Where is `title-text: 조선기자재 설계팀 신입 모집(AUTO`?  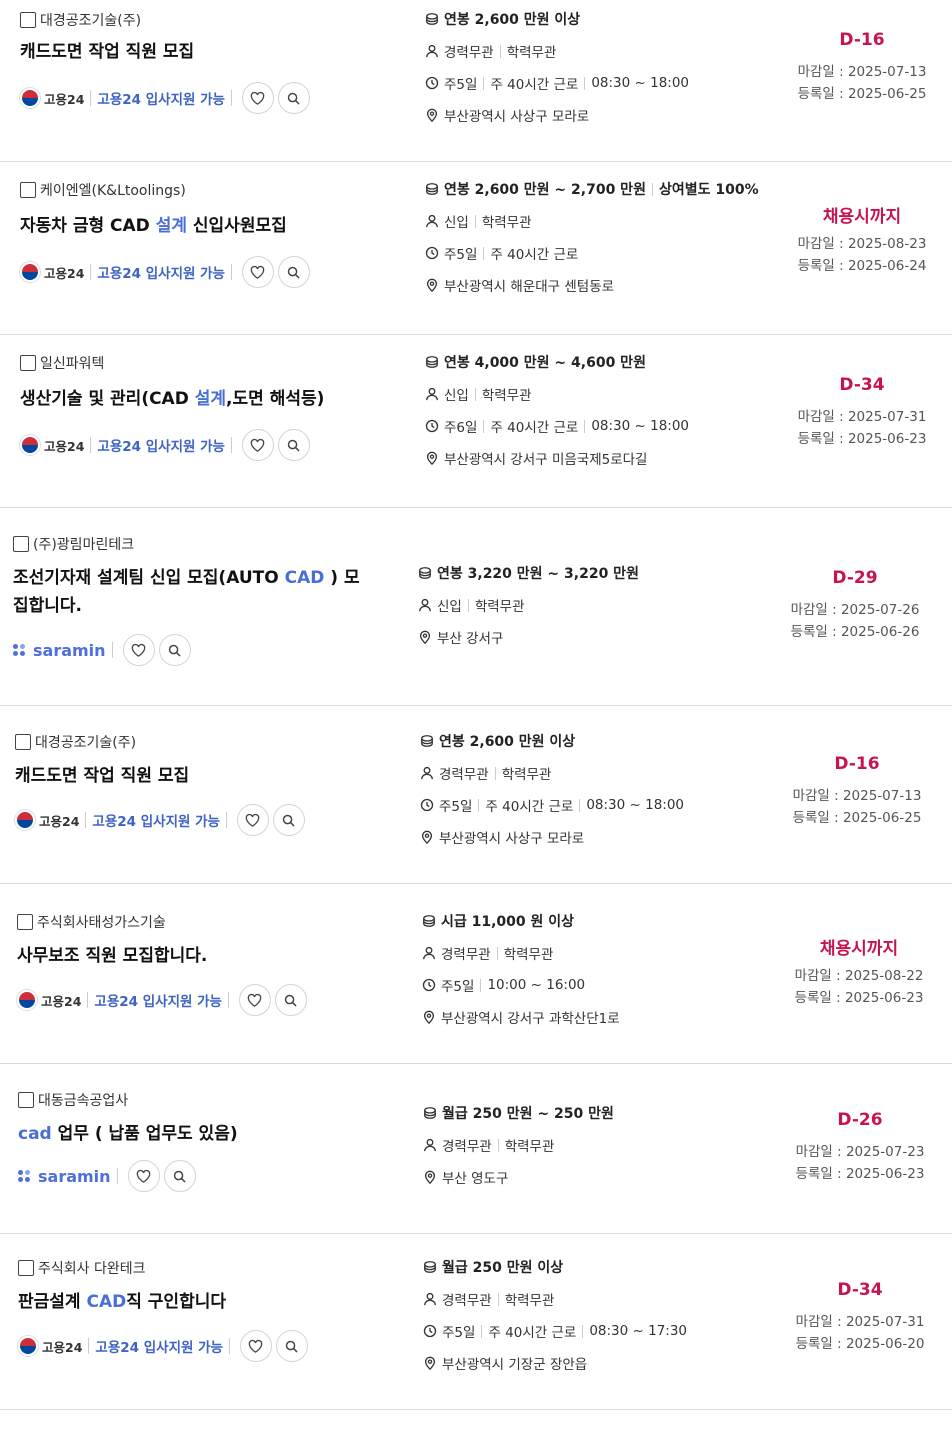
title-text: 조선기자재 설계팀 신입 모집(AUTO is located at coordinates (149, 578).